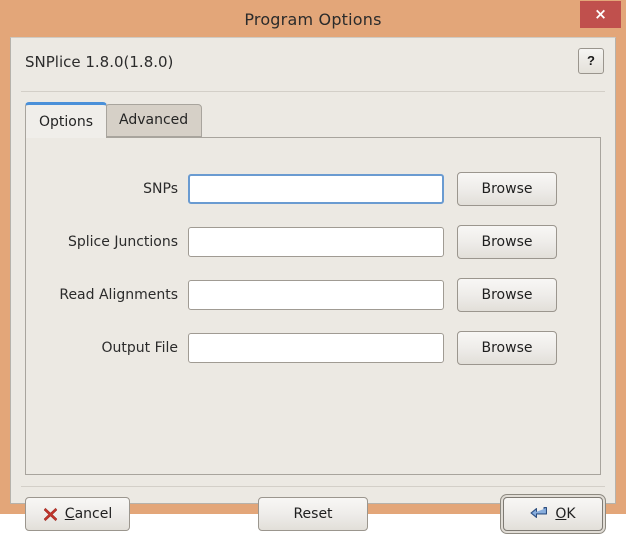  I want to click on browse-button-read-alignments: Browse, so click(507, 295).